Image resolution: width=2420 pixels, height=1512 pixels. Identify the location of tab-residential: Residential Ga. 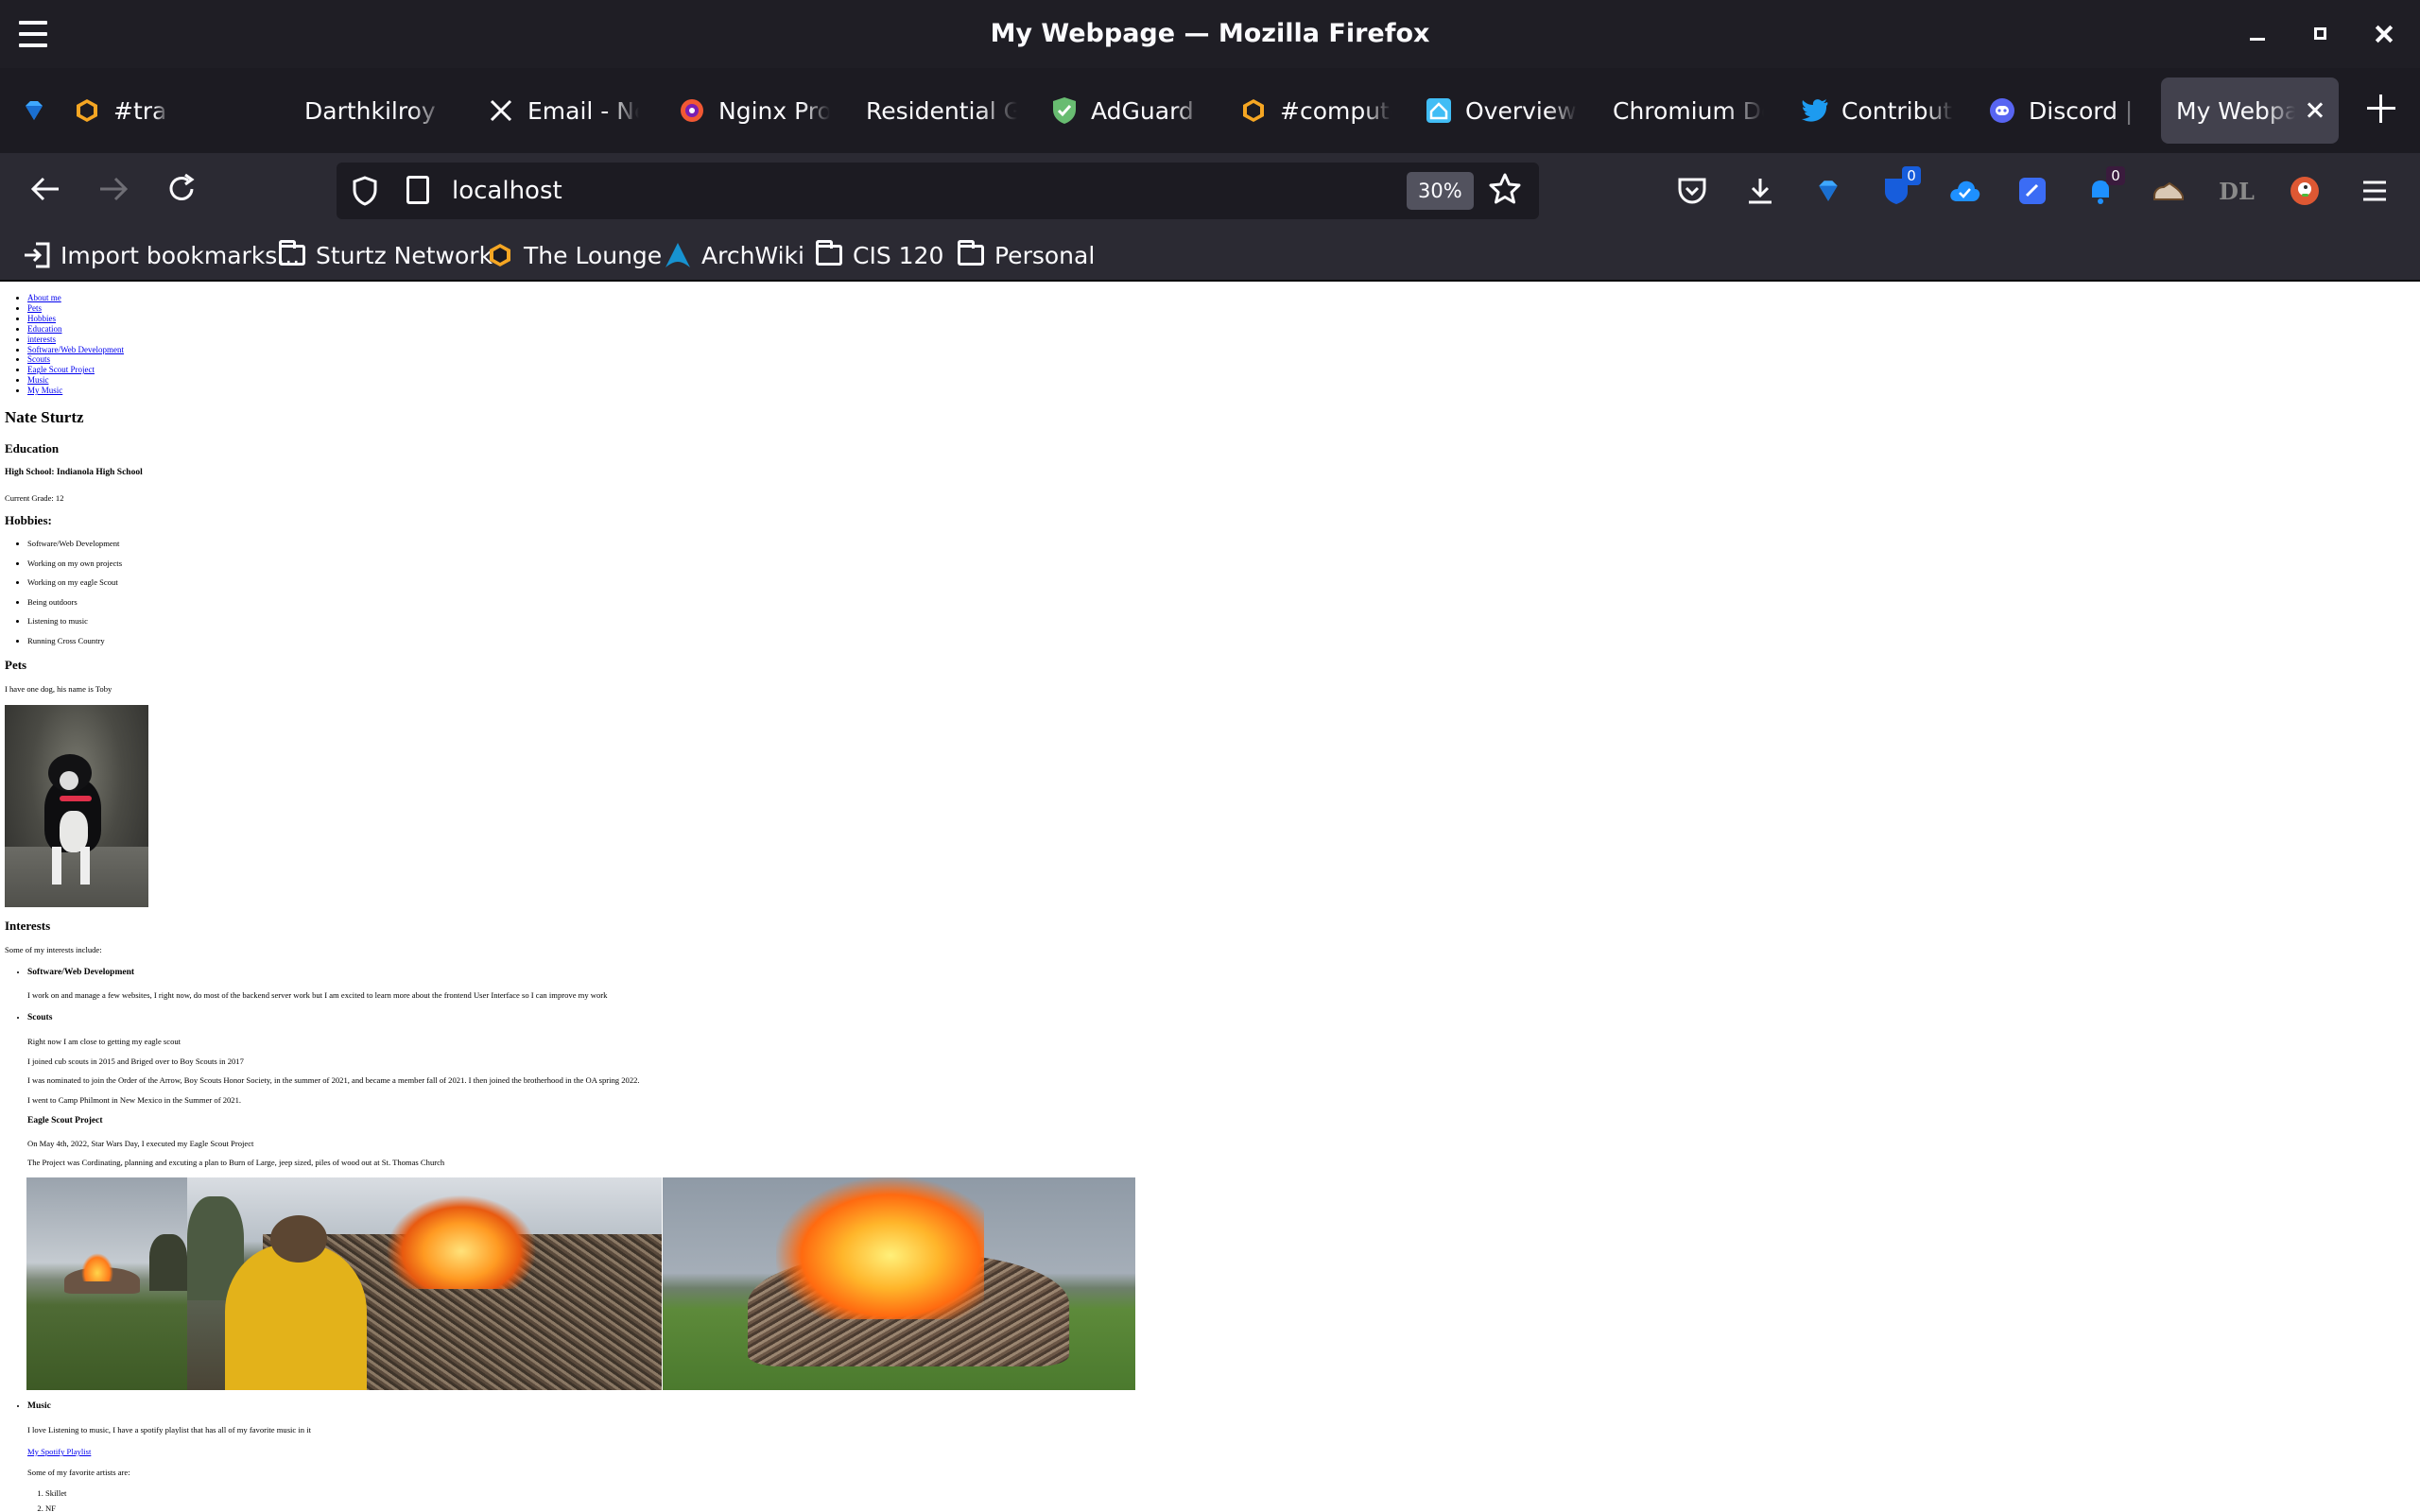
(941, 110).